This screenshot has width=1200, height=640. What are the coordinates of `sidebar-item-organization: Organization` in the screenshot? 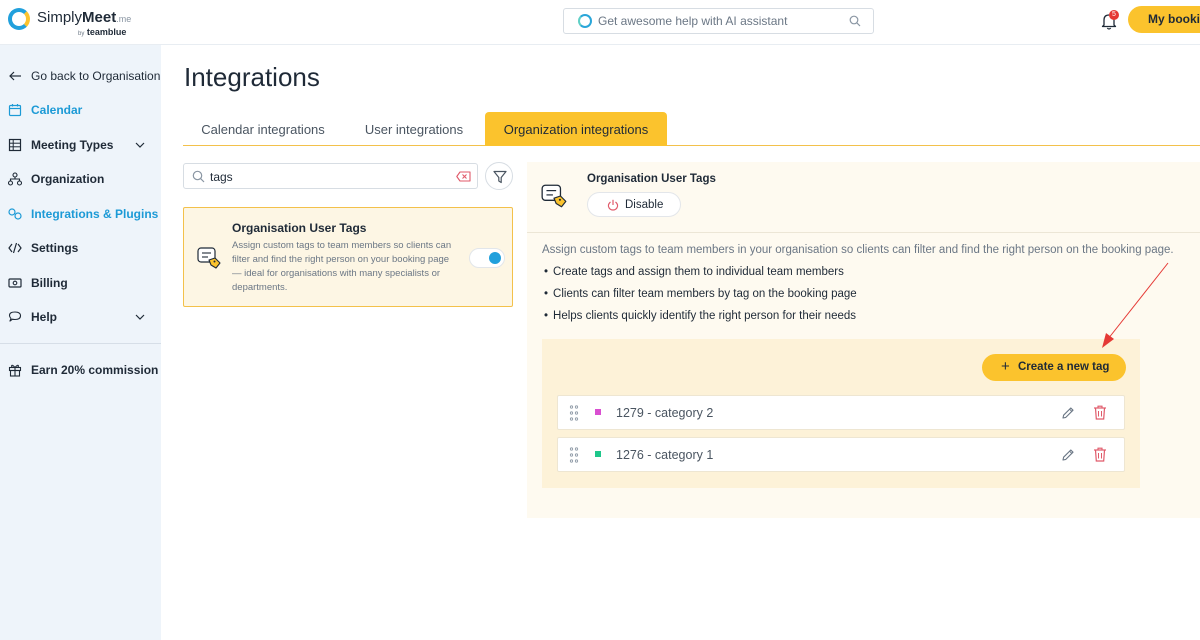 It's located at (80, 179).